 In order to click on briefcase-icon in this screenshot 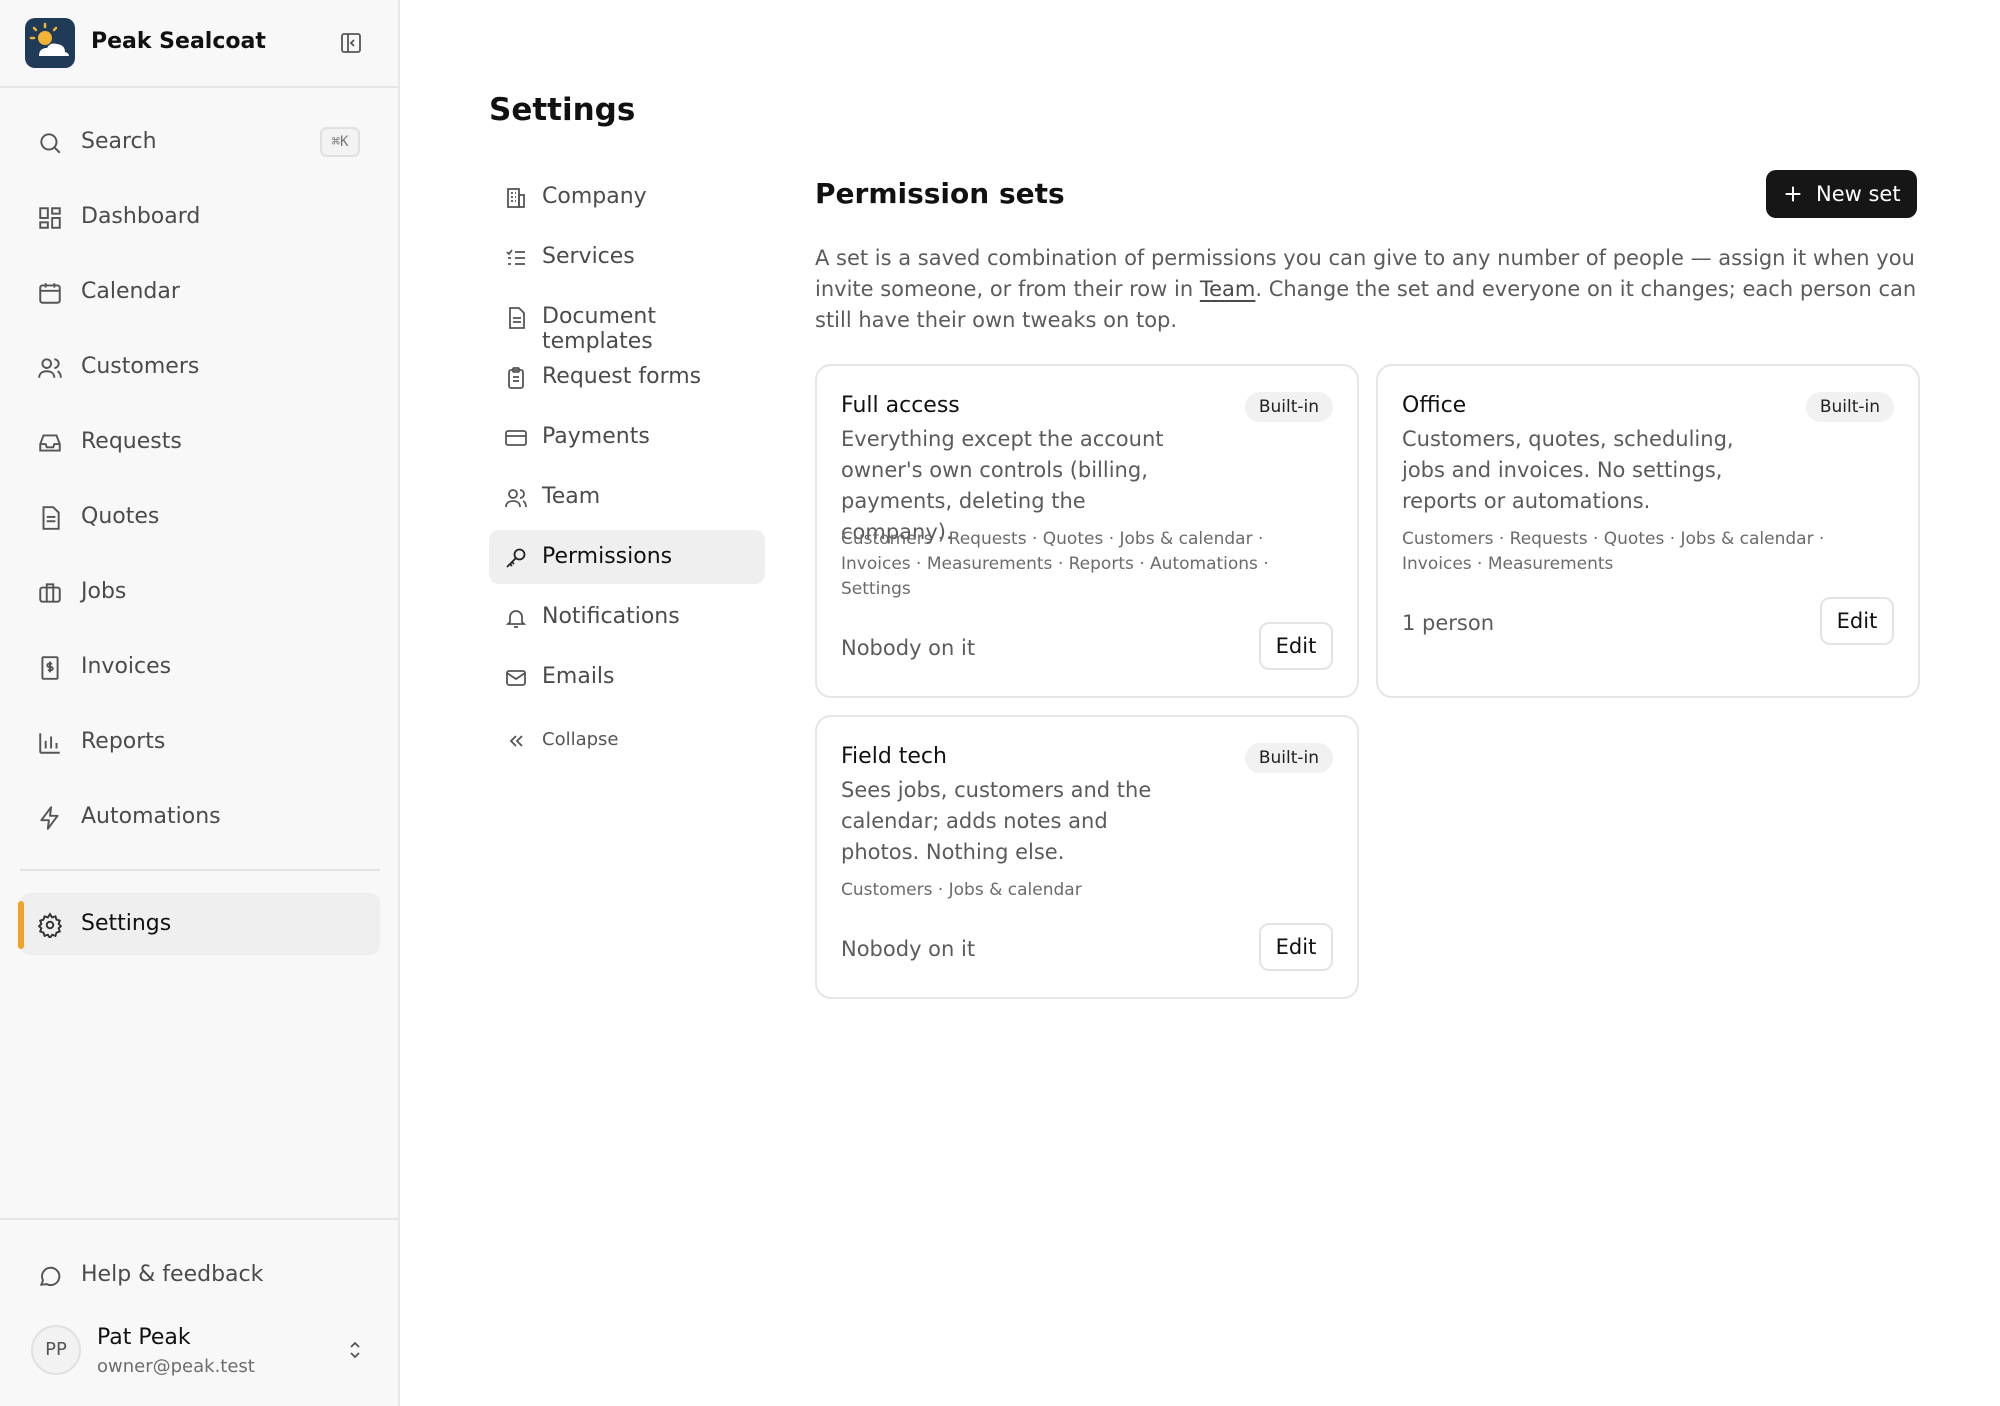, I will do `click(50, 593)`.